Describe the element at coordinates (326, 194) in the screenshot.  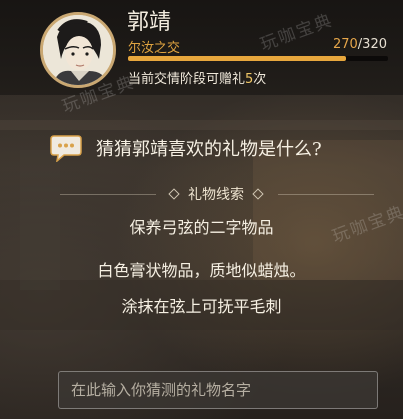
I see `clue-divider-right` at that location.